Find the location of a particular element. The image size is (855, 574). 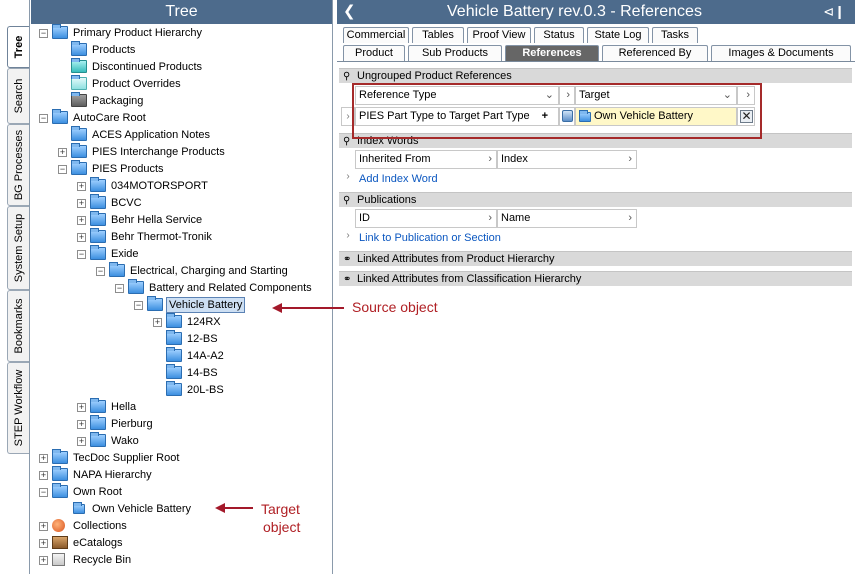

section-publications: ⚲ Publications is located at coordinates (595, 199).